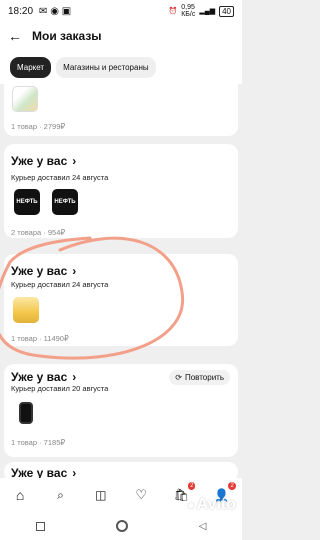  I want to click on page-title: Мои заказы, so click(67, 36).